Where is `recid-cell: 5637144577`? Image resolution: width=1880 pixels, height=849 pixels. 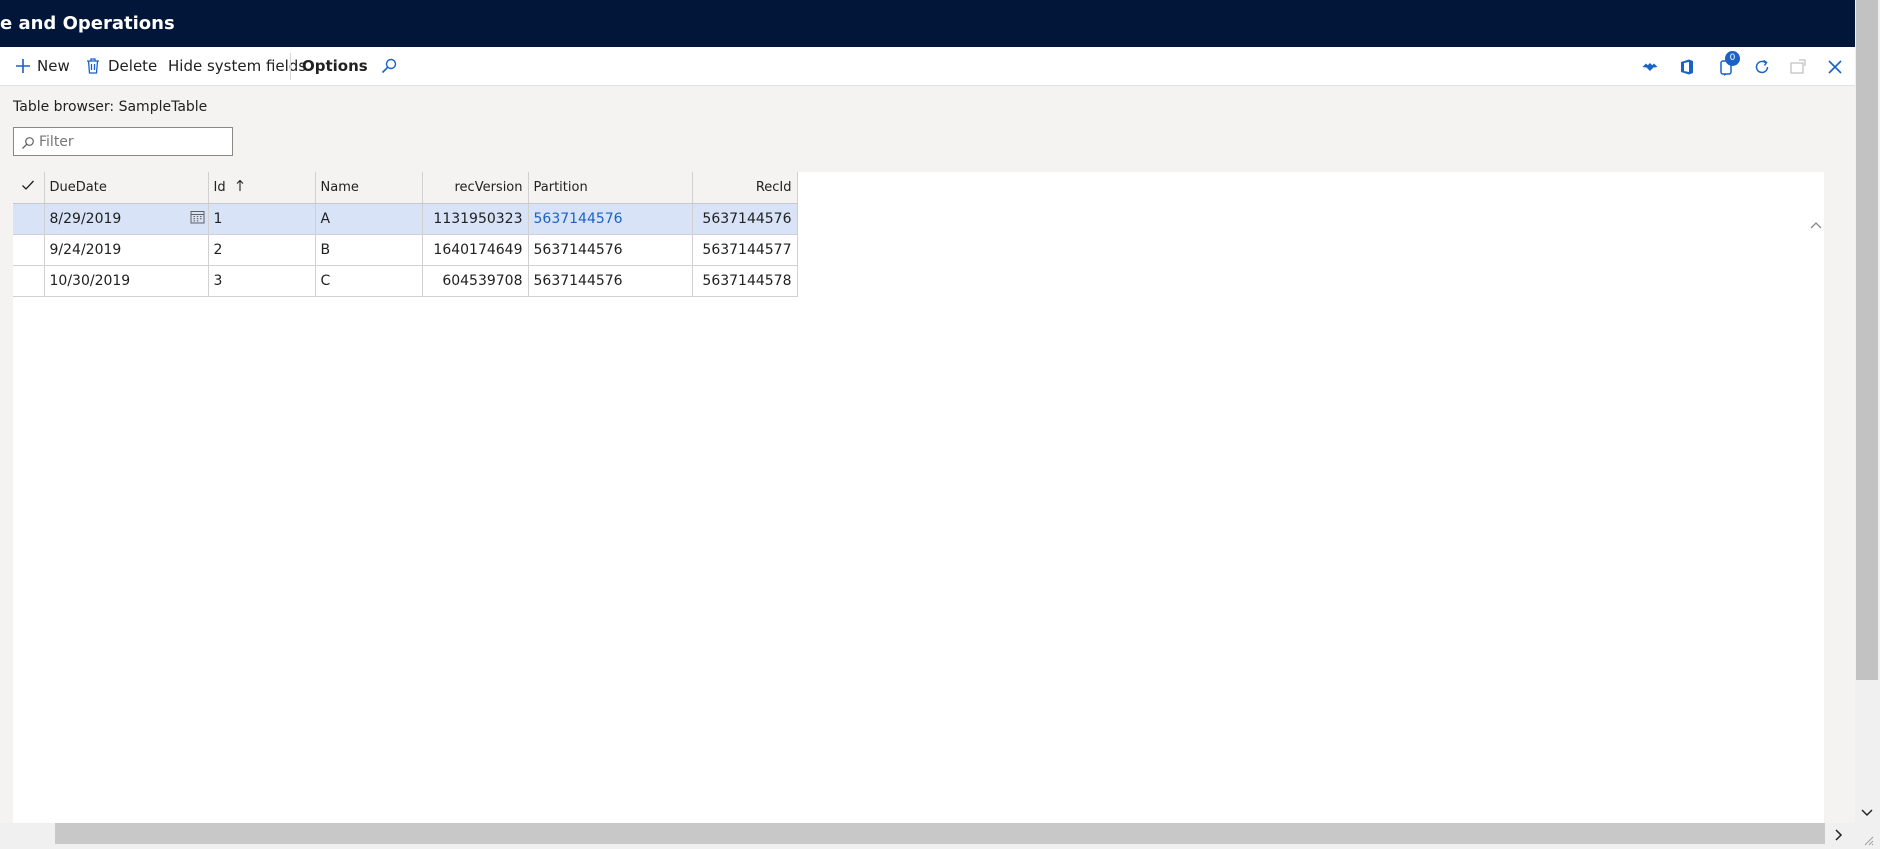
recid-cell: 5637144577 is located at coordinates (745, 250).